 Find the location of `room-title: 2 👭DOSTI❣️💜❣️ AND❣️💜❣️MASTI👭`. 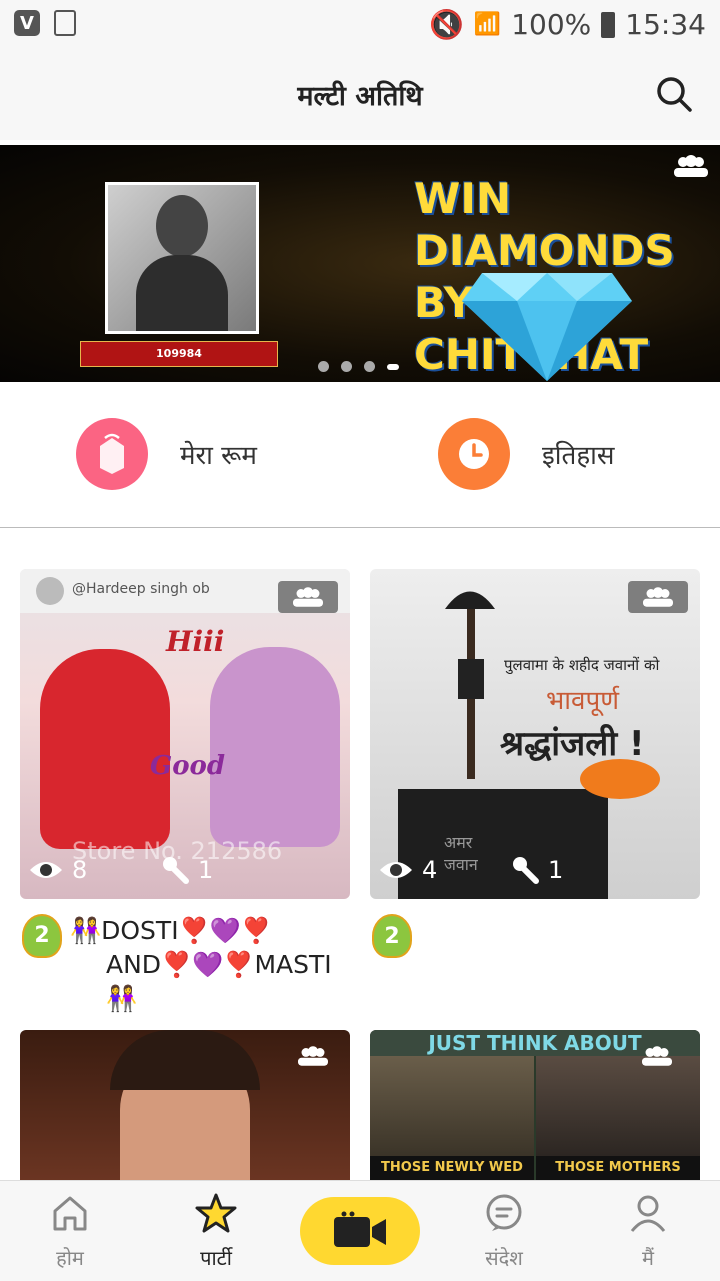

room-title: 2 👭DOSTI❣️💜❣️ AND❣️💜❣️MASTI👭 is located at coordinates (182, 965).